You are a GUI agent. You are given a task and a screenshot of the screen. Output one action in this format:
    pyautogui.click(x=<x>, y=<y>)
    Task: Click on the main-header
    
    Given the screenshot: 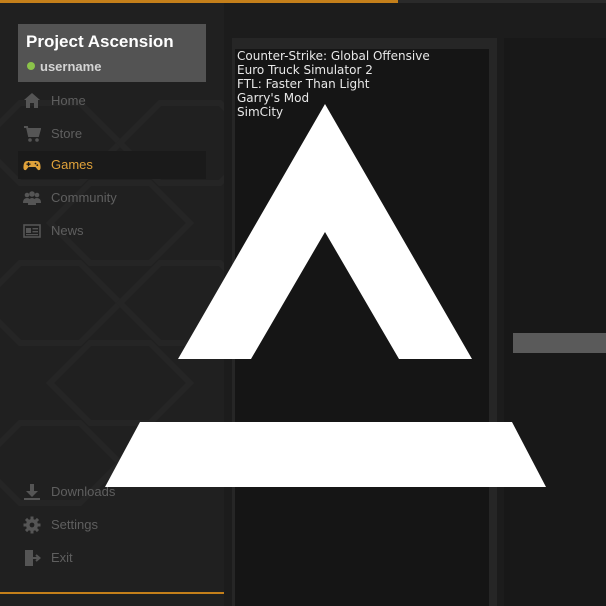 What is the action you would take?
    pyautogui.click(x=415, y=20)
    